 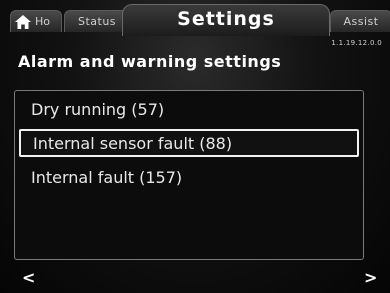 I want to click on tab-bar: Ho Status Assist Settings, so click(x=195, y=18).